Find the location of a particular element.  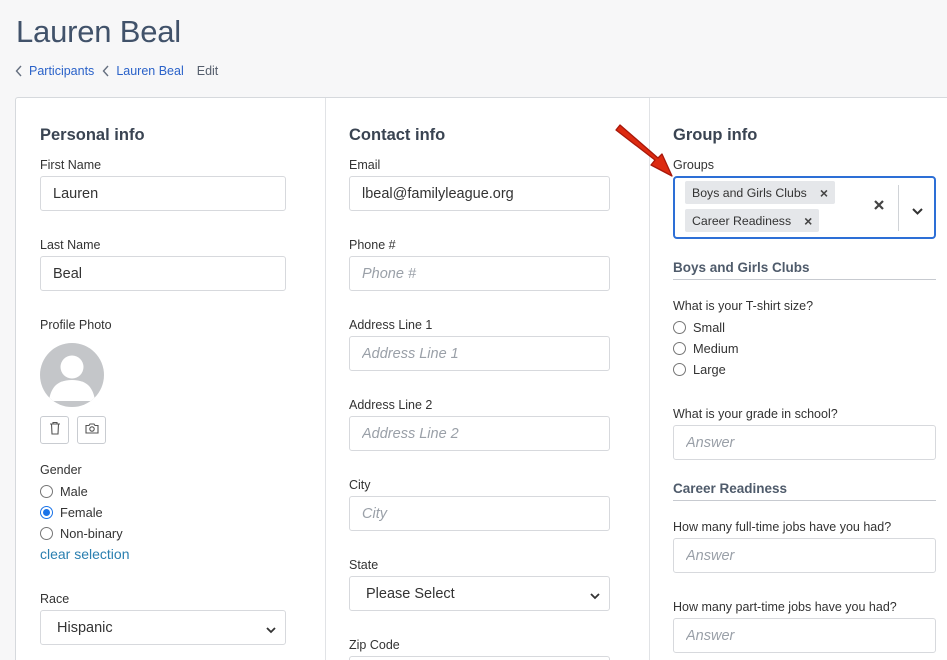

upload-photo-button is located at coordinates (91, 430).